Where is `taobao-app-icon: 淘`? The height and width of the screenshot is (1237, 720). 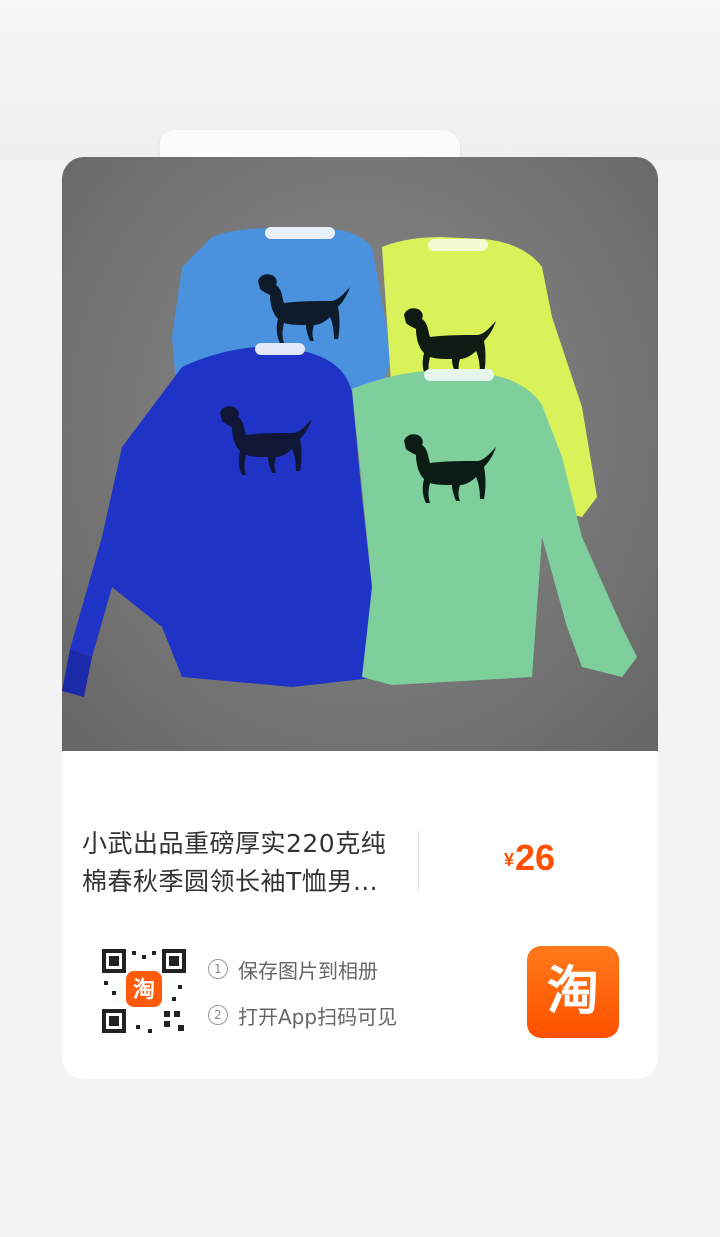 taobao-app-icon: 淘 is located at coordinates (573, 992).